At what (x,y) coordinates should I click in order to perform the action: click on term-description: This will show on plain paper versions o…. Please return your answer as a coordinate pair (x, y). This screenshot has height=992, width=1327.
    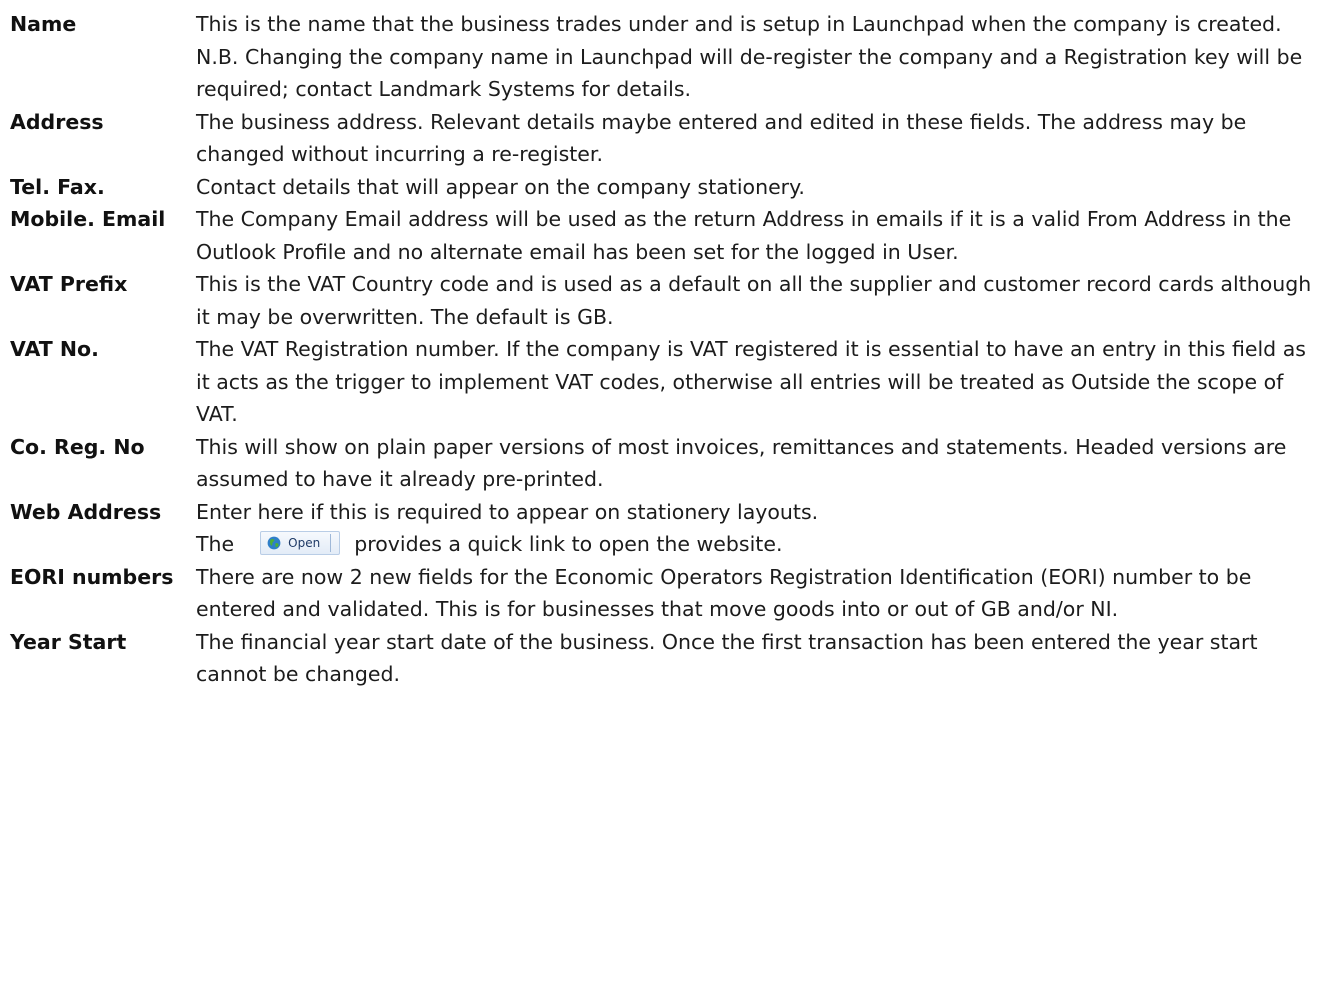
    Looking at the image, I should click on (741, 463).